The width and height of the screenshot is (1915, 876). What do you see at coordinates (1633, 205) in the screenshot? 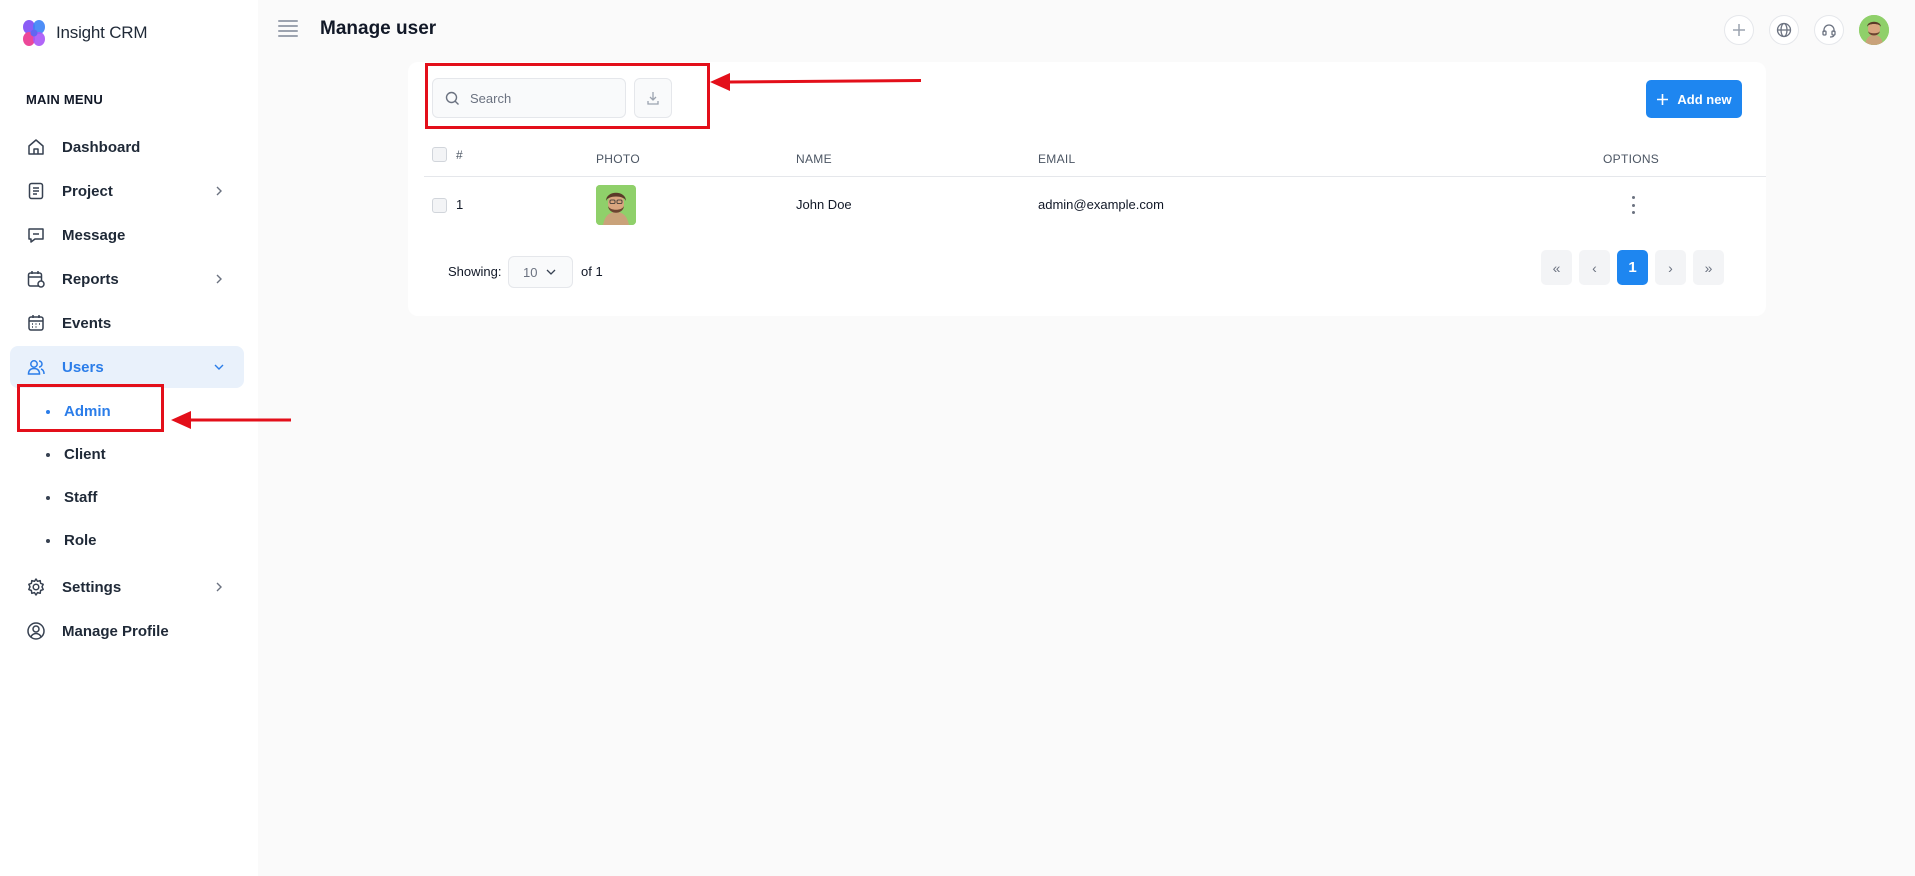
I see `more-options-icon` at bounding box center [1633, 205].